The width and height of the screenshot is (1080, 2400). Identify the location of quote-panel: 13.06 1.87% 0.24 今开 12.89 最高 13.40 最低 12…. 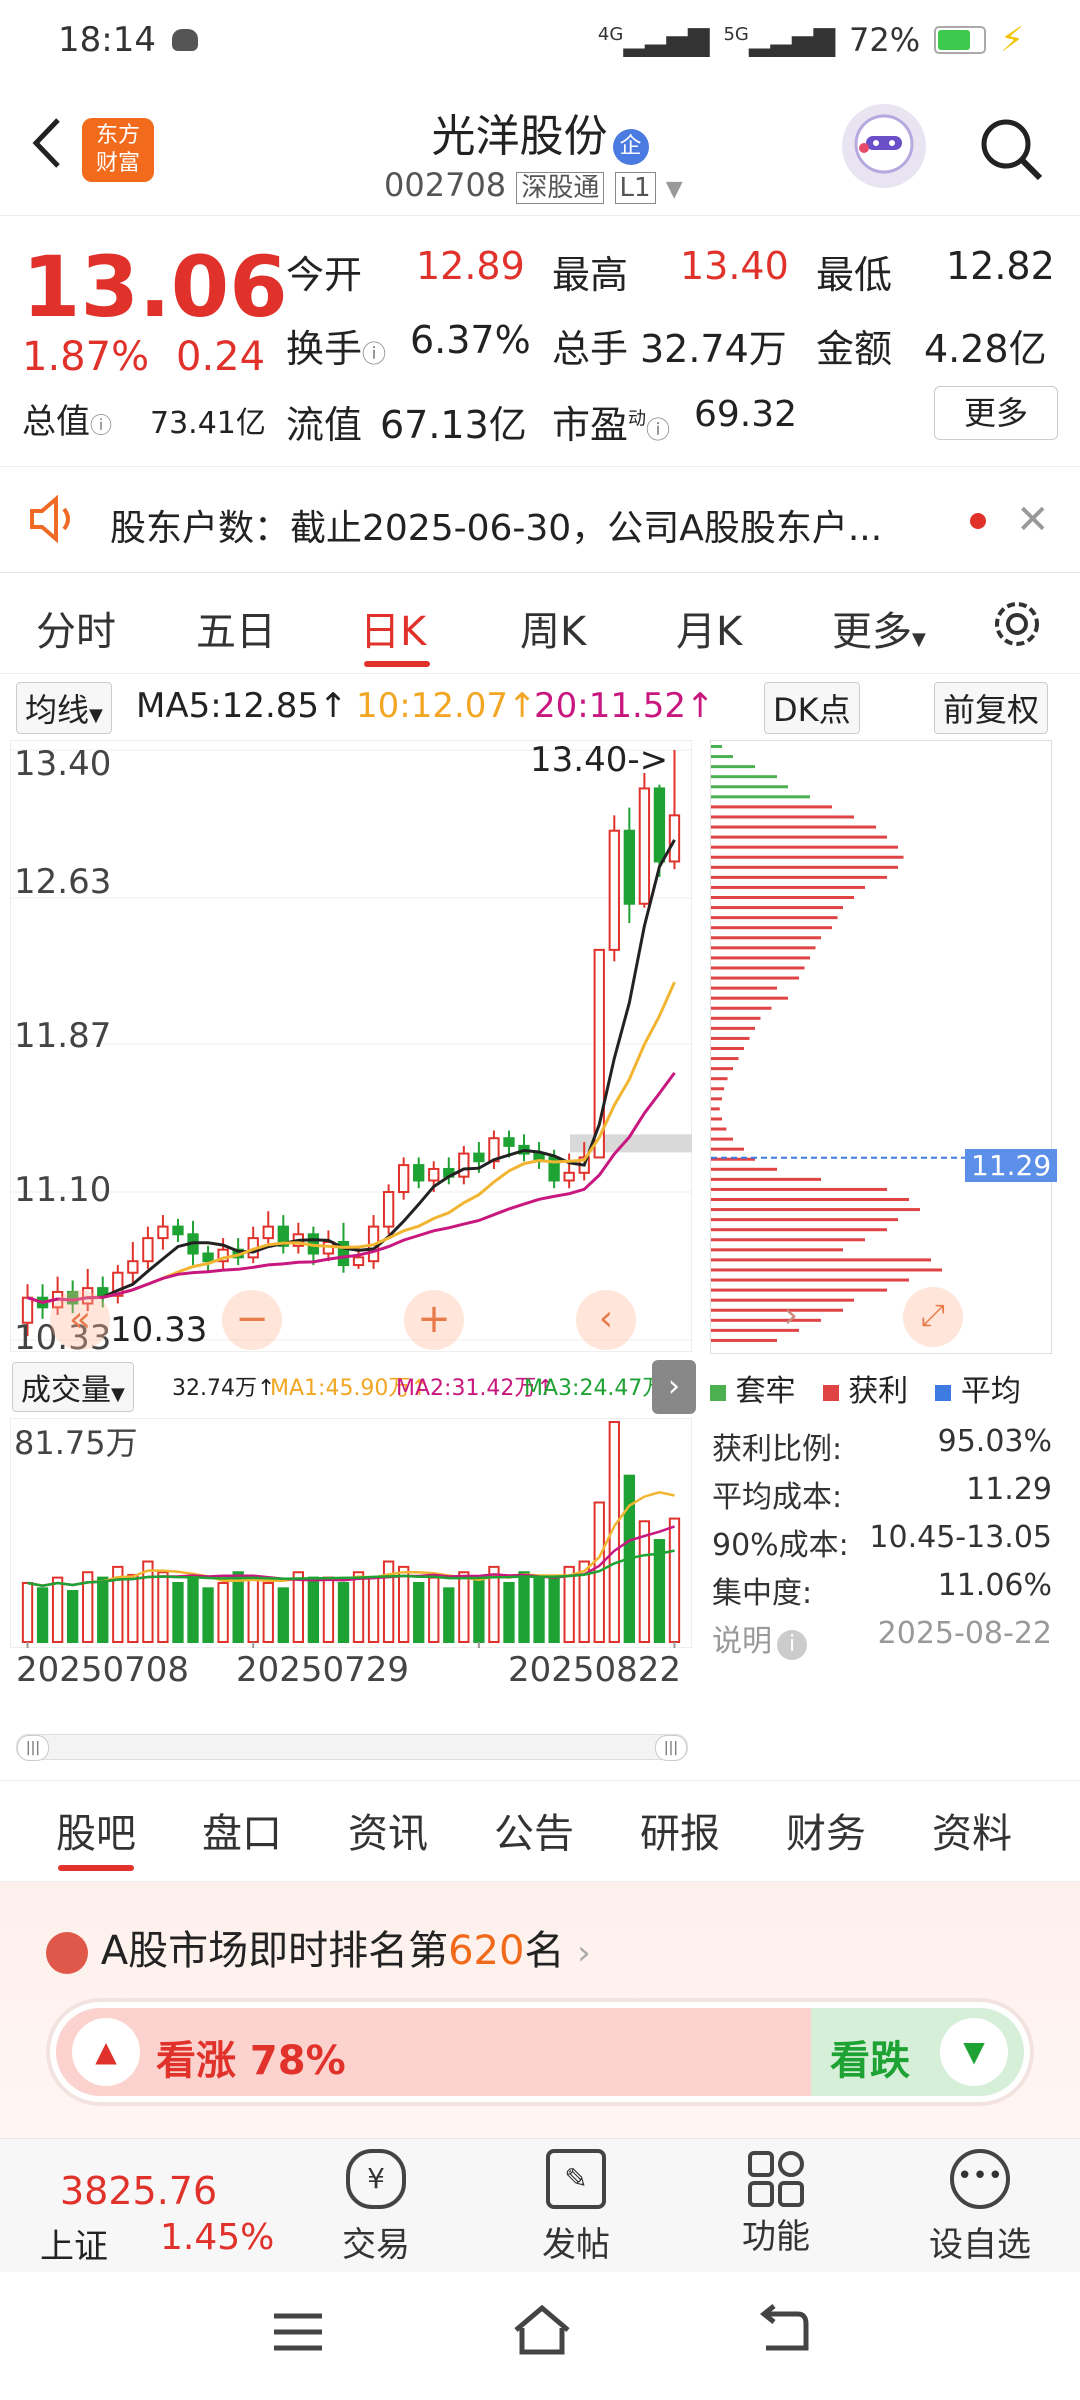
(540, 341).